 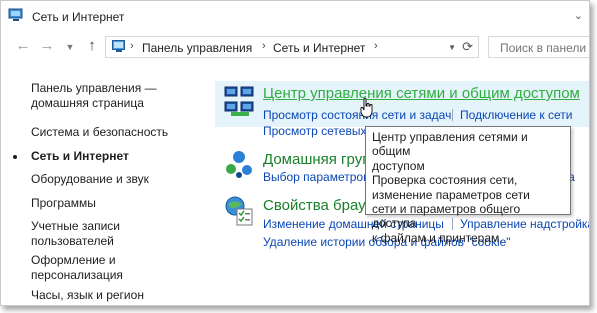 I want to click on internet-options-icon, so click(x=239, y=211).